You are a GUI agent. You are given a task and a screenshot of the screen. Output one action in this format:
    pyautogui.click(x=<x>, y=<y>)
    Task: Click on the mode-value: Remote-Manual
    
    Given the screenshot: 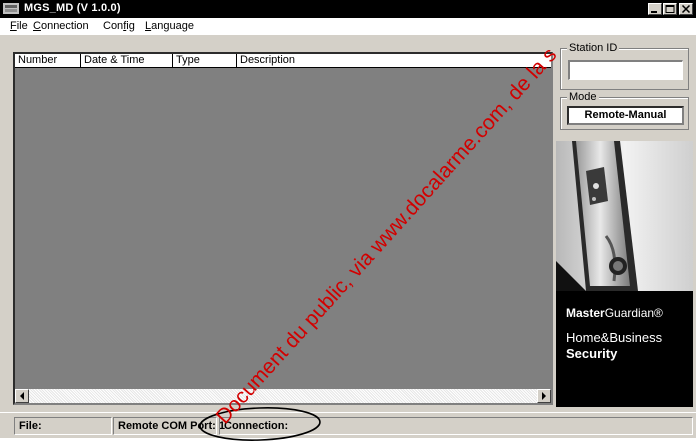 What is the action you would take?
    pyautogui.click(x=625, y=115)
    